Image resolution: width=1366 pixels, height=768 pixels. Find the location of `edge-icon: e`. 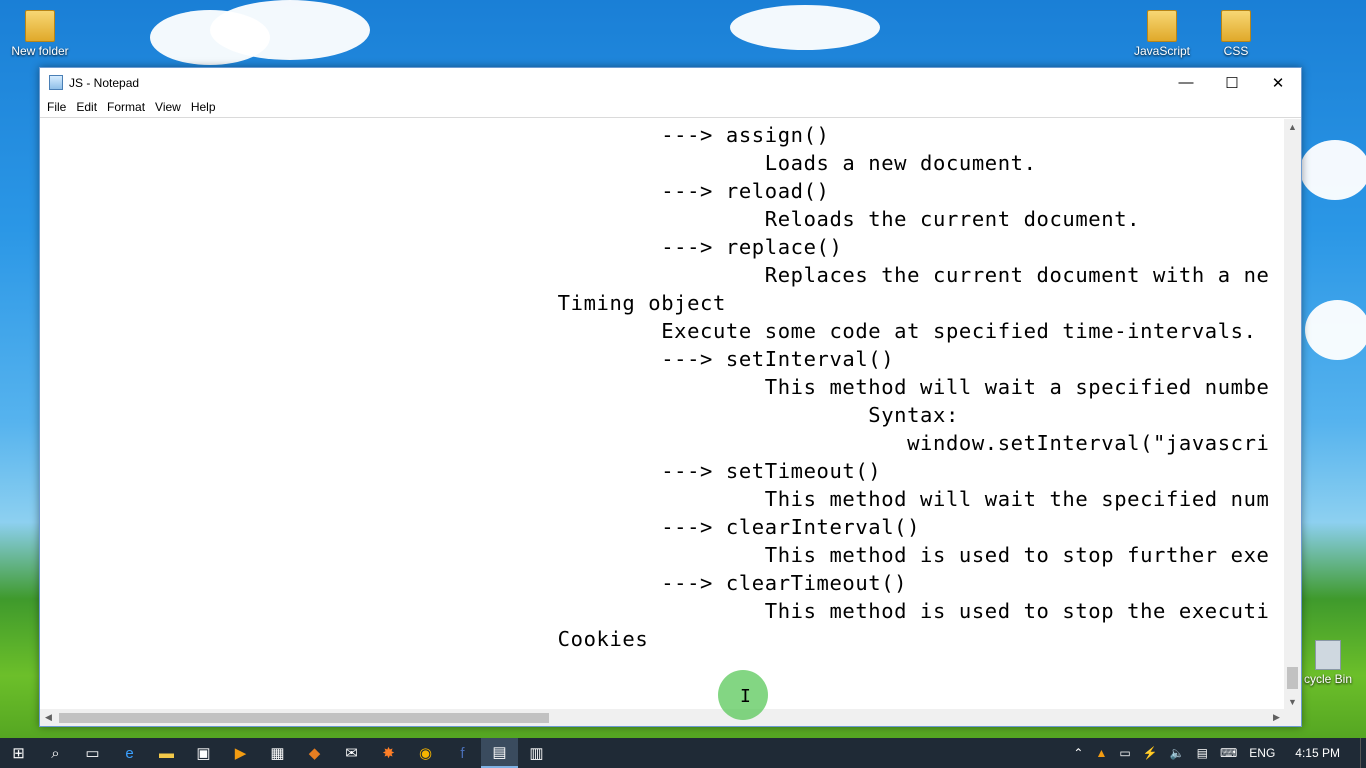

edge-icon: e is located at coordinates (129, 753).